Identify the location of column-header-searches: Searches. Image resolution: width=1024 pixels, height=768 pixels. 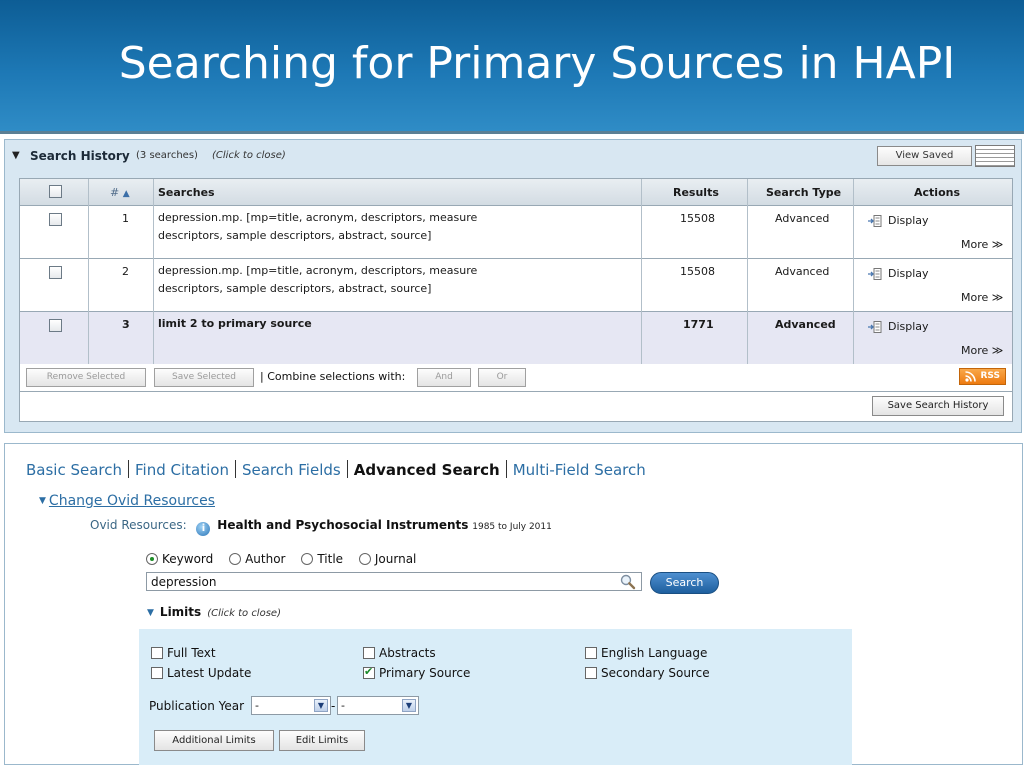
(186, 192).